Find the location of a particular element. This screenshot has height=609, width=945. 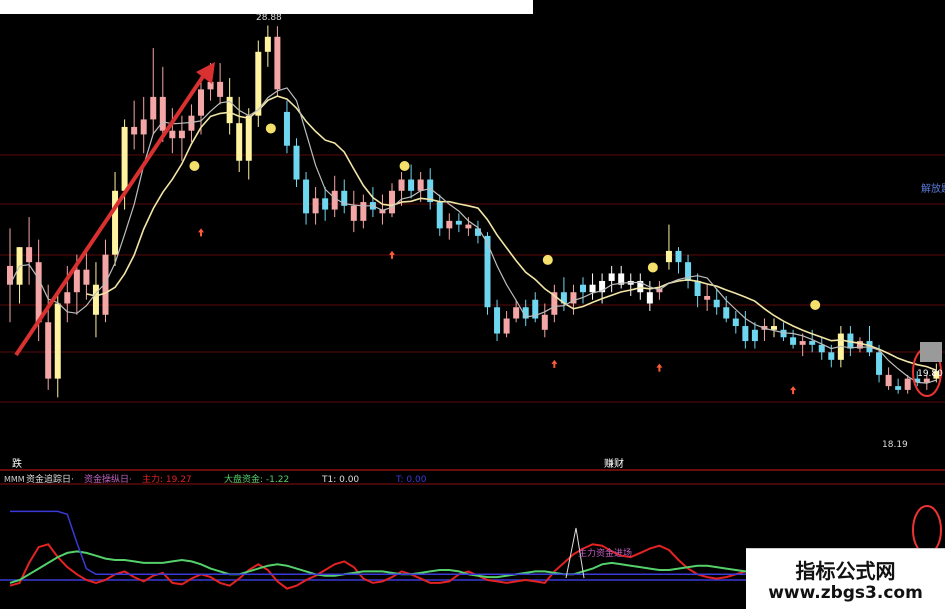

oscillator-circle is located at coordinates (927, 530).